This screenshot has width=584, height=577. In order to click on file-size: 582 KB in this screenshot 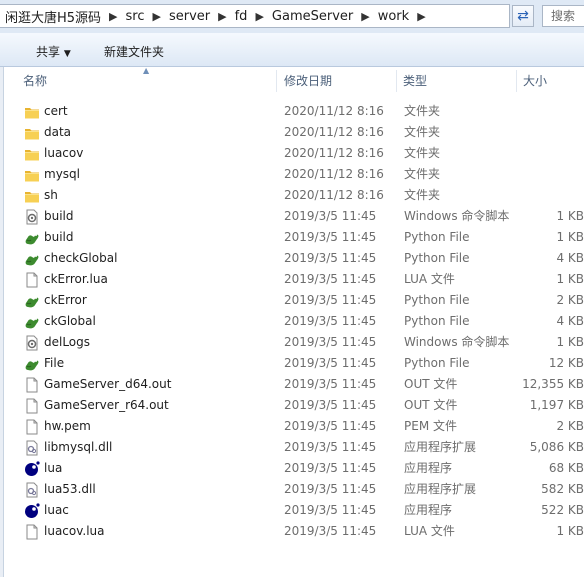, I will do `click(562, 489)`.